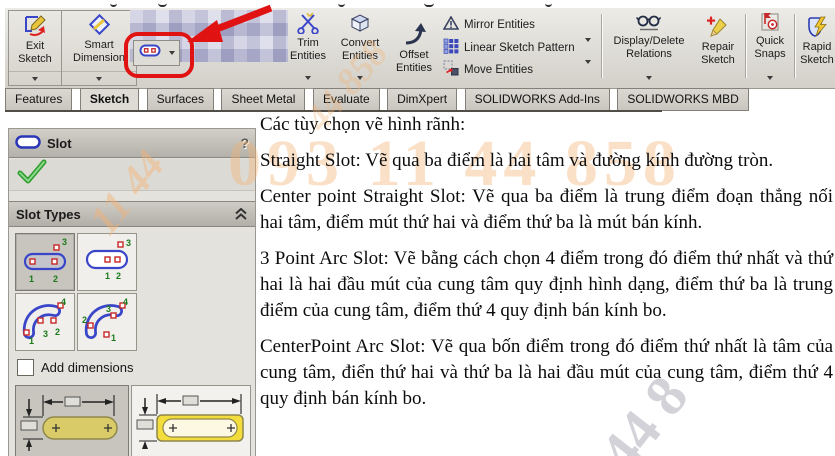  What do you see at coordinates (414, 35) in the screenshot?
I see `offset-entities-icon` at bounding box center [414, 35].